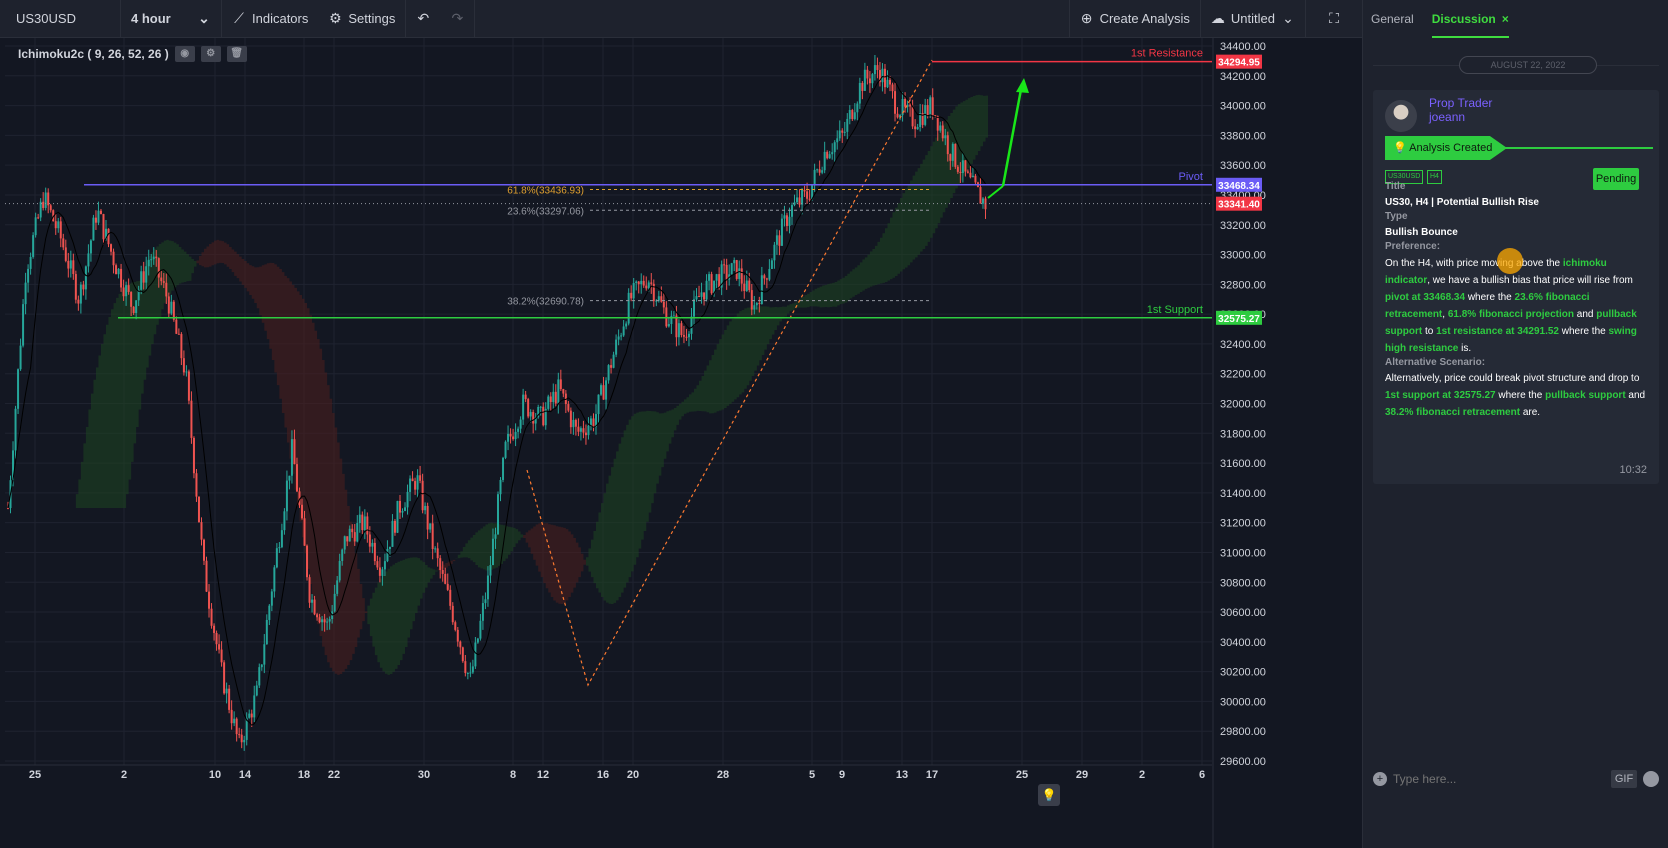  Describe the element at coordinates (151, 18) in the screenshot. I see `interval-label: 4 hour` at that location.